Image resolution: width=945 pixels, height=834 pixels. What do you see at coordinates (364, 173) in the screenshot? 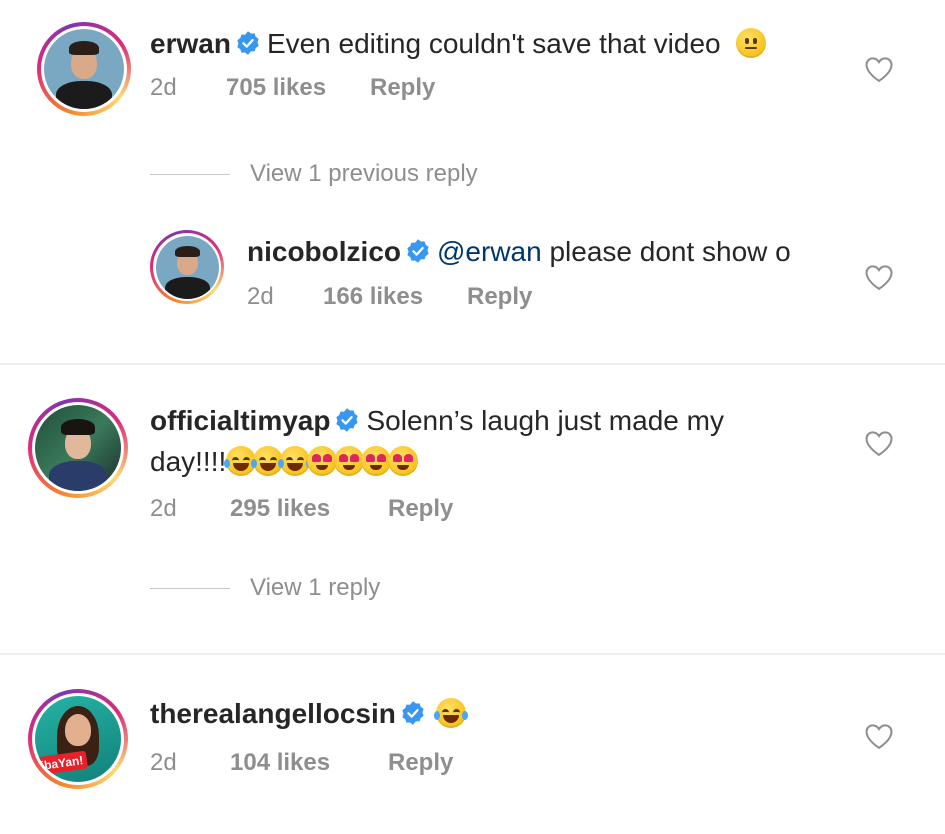
I see `view-replies-label: View 1 previous reply` at bounding box center [364, 173].